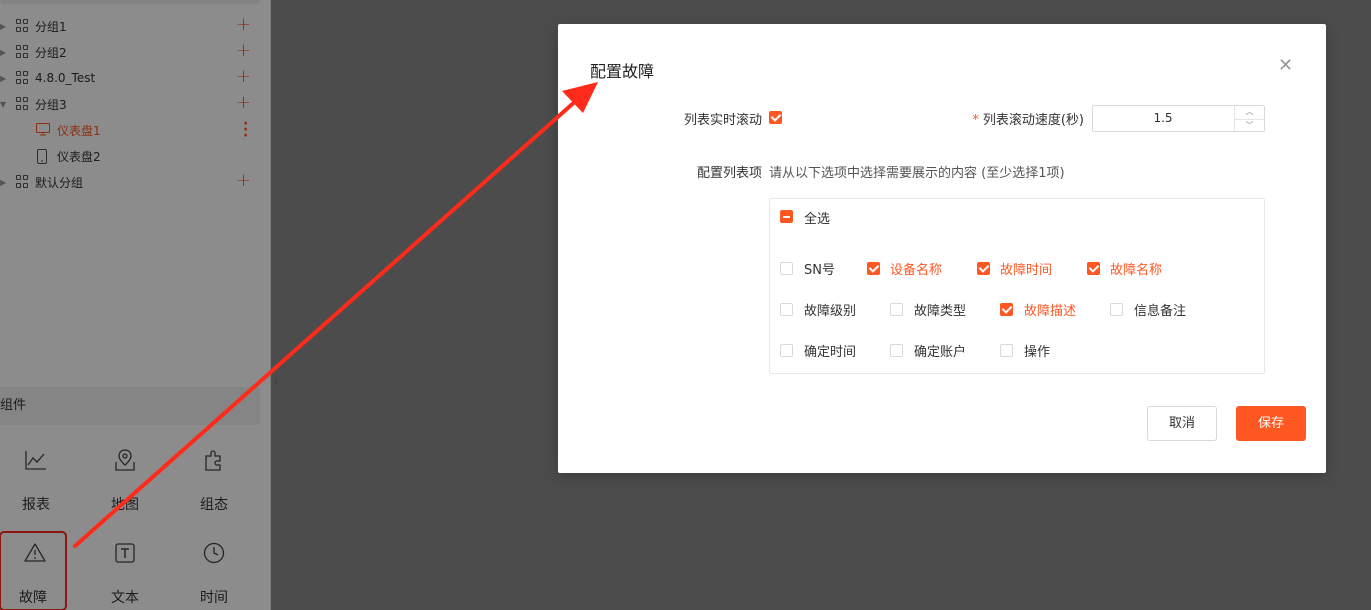  Describe the element at coordinates (1163, 118) in the screenshot. I see `scroll-speed-value: 1.5` at that location.